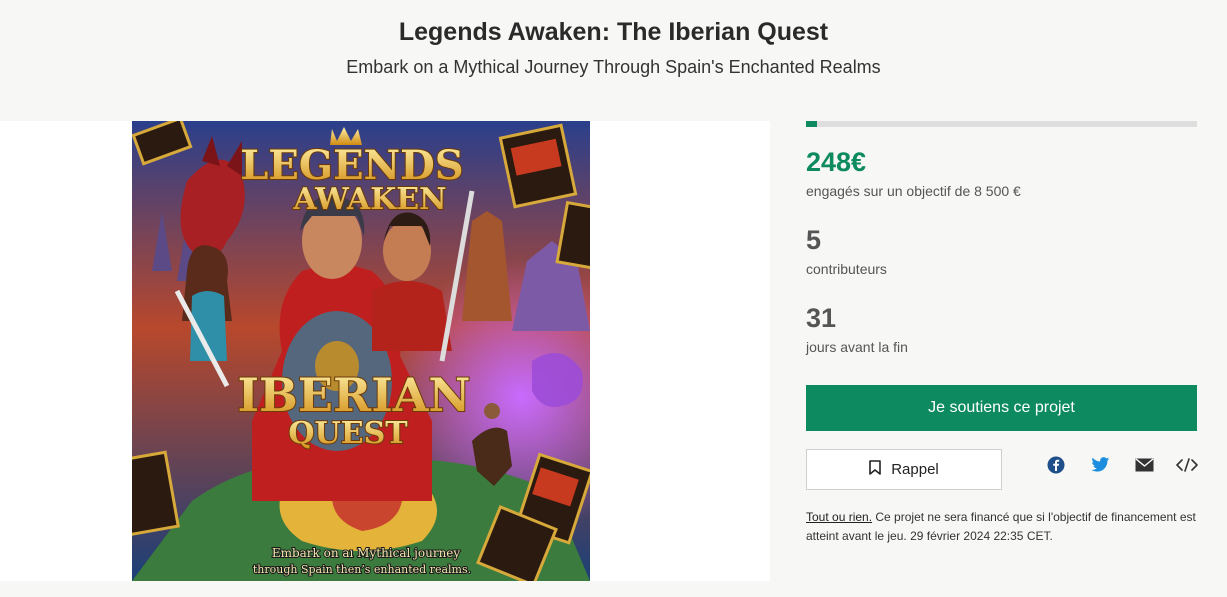  What do you see at coordinates (1001, 124) in the screenshot?
I see `funding-progress-bar` at bounding box center [1001, 124].